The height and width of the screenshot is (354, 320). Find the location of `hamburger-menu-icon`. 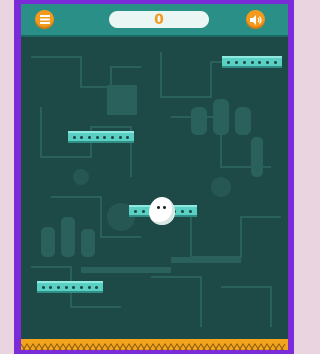

hamburger-menu-icon is located at coordinates (44, 19).